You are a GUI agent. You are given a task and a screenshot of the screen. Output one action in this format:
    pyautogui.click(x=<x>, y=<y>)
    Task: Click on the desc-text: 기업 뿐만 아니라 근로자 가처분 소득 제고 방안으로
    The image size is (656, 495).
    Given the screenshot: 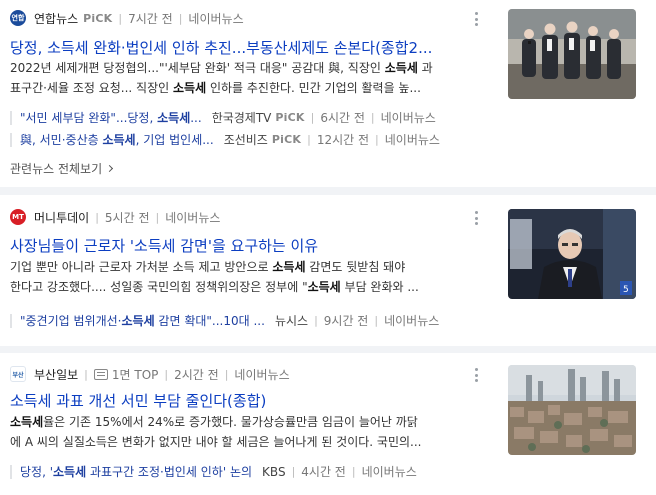 What is the action you would take?
    pyautogui.click(x=141, y=267)
    